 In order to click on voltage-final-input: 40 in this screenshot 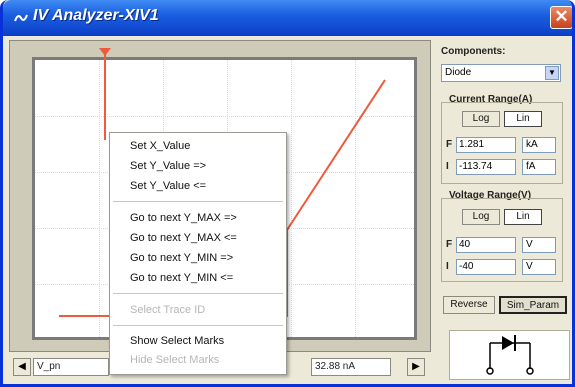, I will do `click(486, 245)`.